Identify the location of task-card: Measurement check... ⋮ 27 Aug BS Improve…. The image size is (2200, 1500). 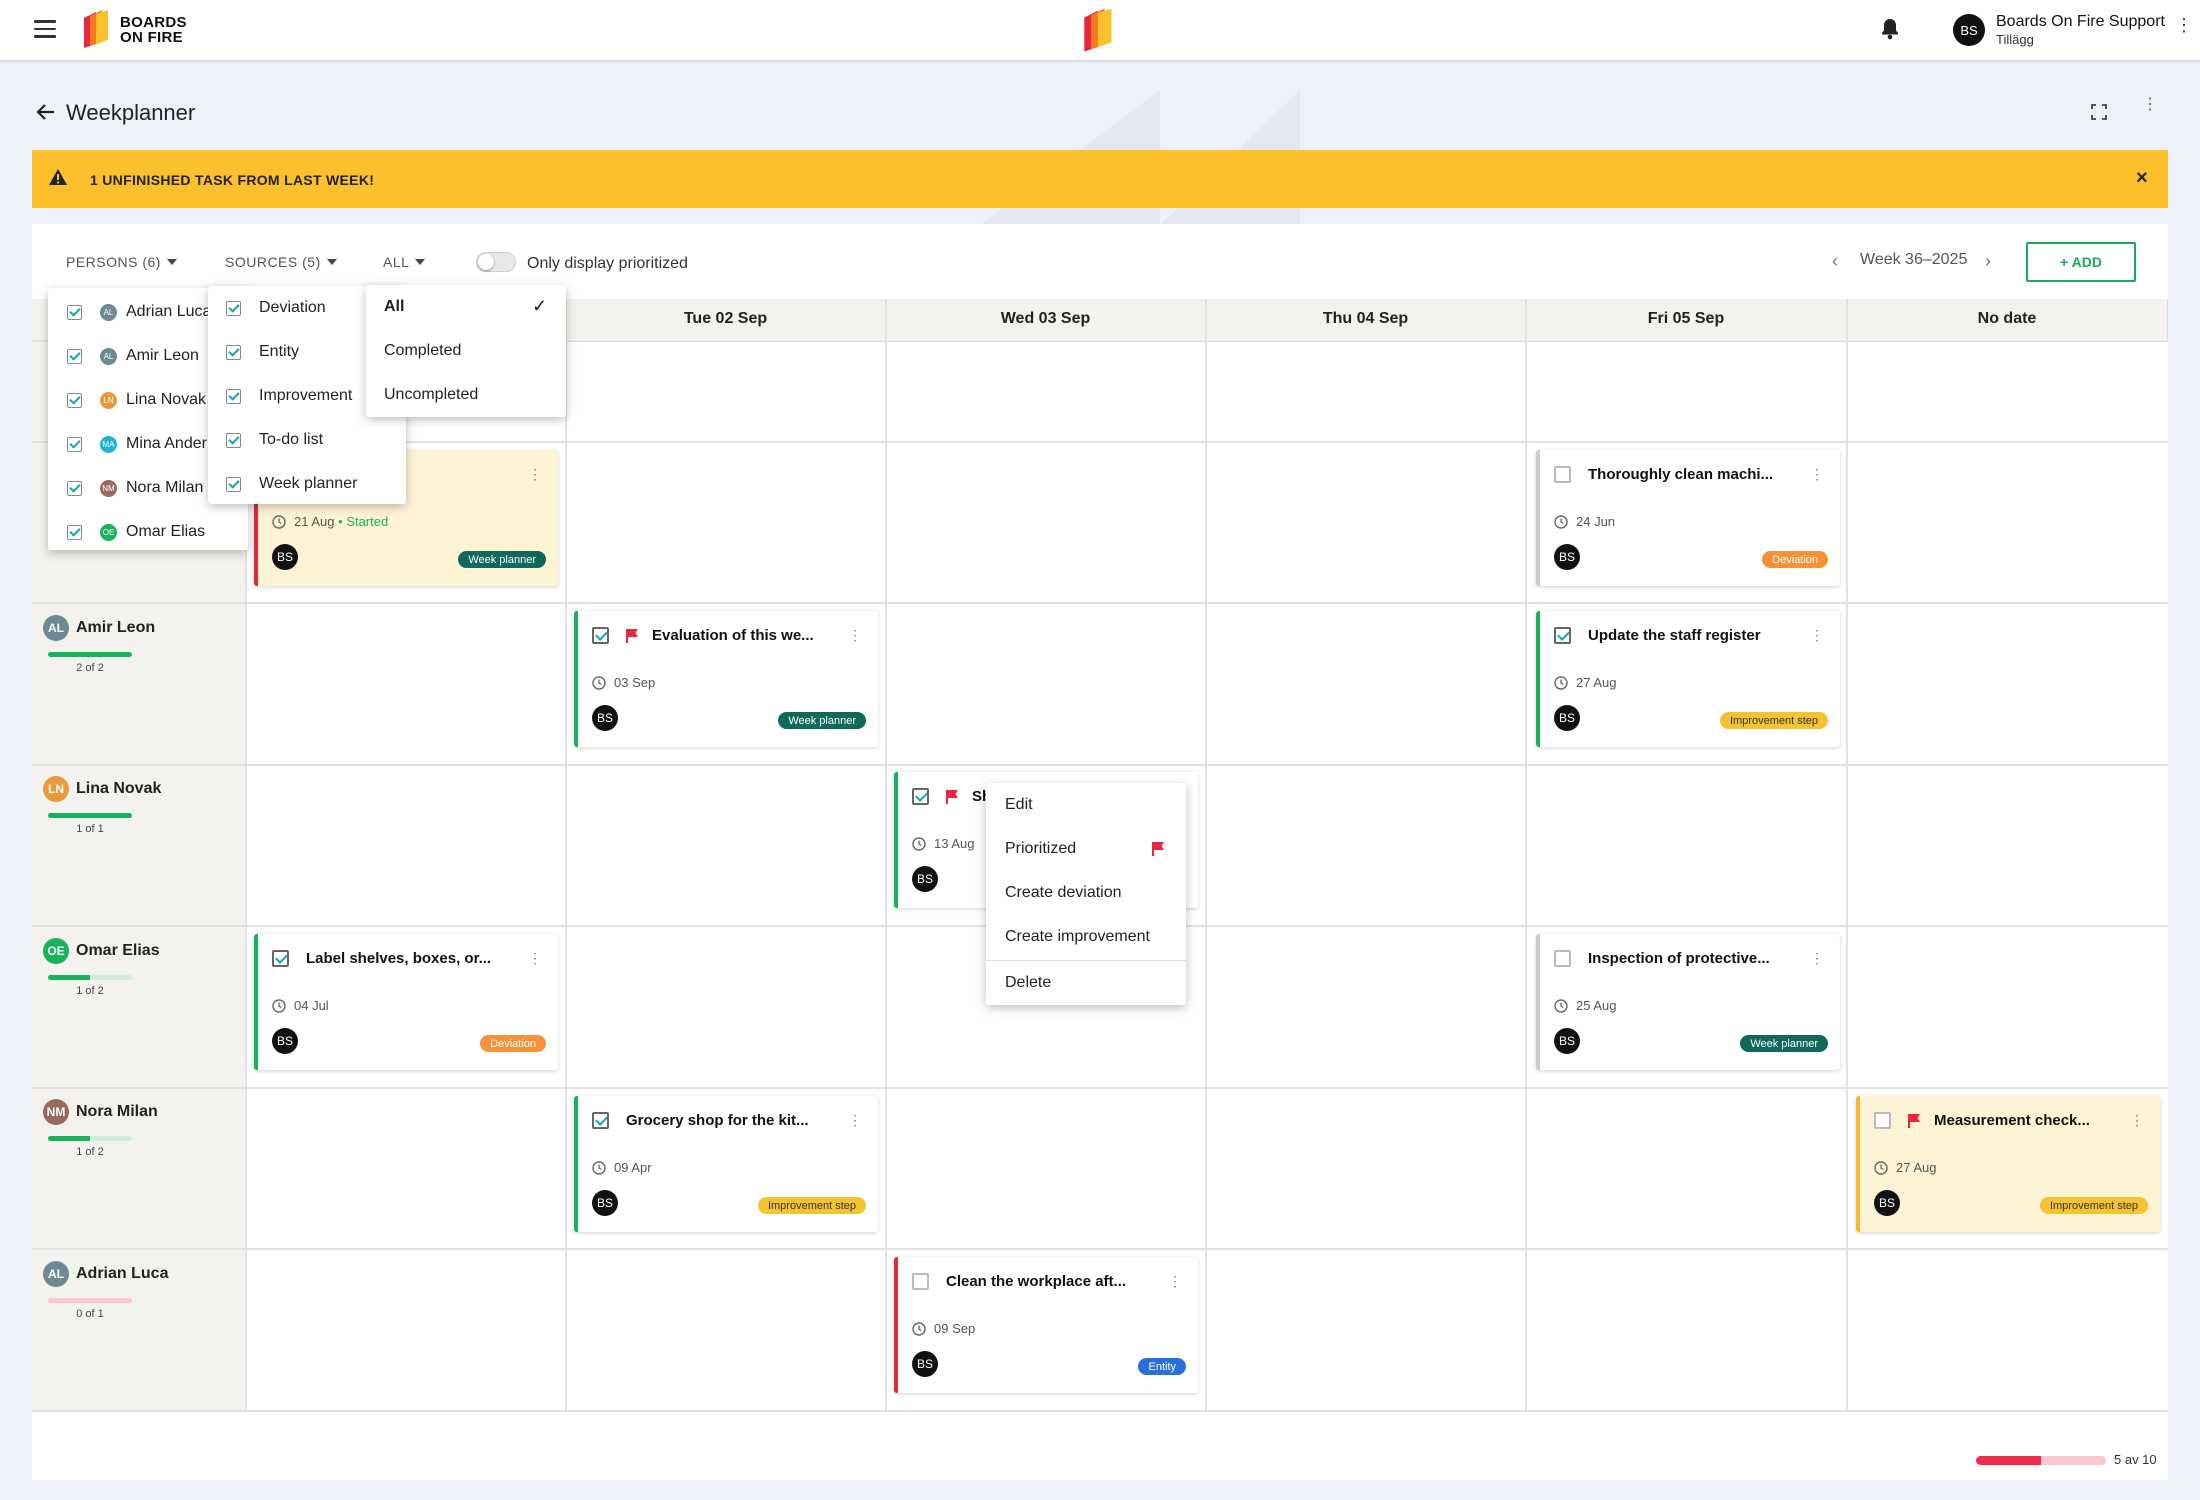
(2008, 1164).